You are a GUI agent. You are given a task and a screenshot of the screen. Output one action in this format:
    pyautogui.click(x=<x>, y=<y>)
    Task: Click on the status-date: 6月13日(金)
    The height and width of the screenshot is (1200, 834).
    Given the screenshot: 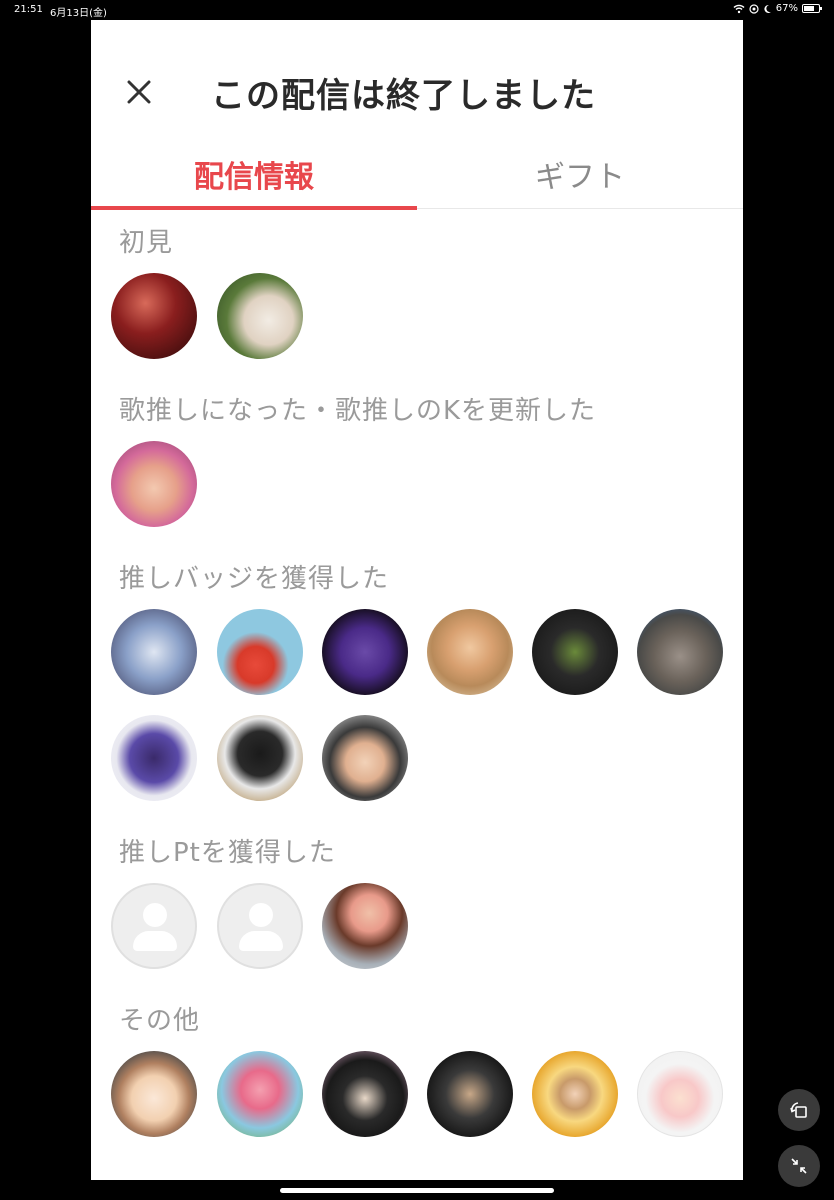 What is the action you would take?
    pyautogui.click(x=78, y=13)
    